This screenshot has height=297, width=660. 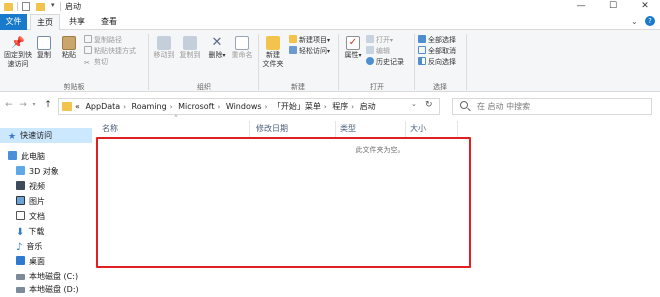 What do you see at coordinates (650, 21) in the screenshot?
I see `help-icon: ?` at bounding box center [650, 21].